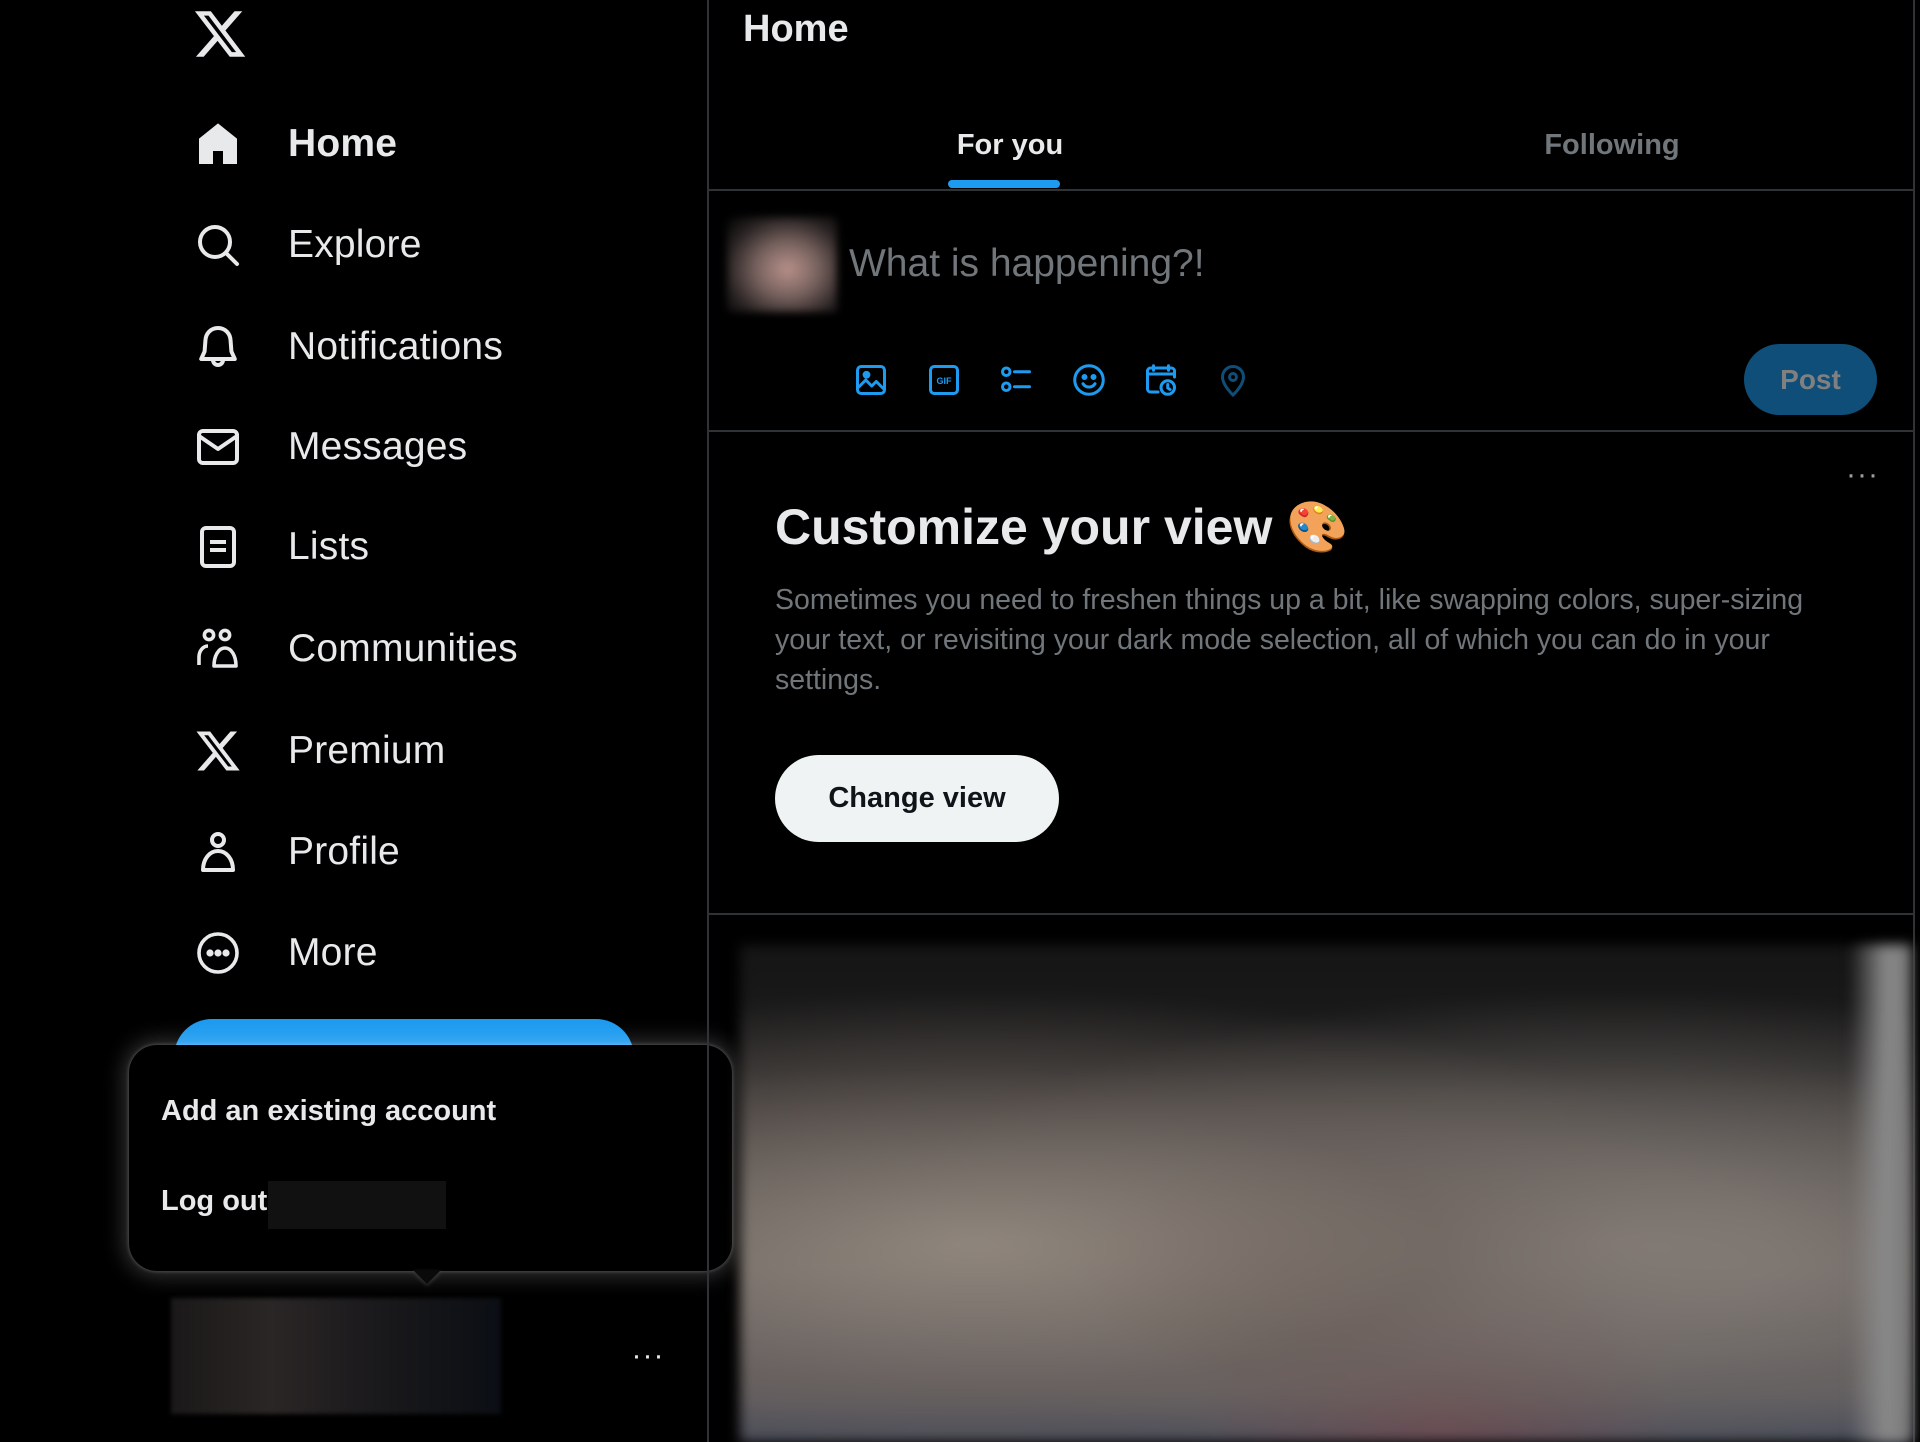  I want to click on schedule-icon, so click(1161, 380).